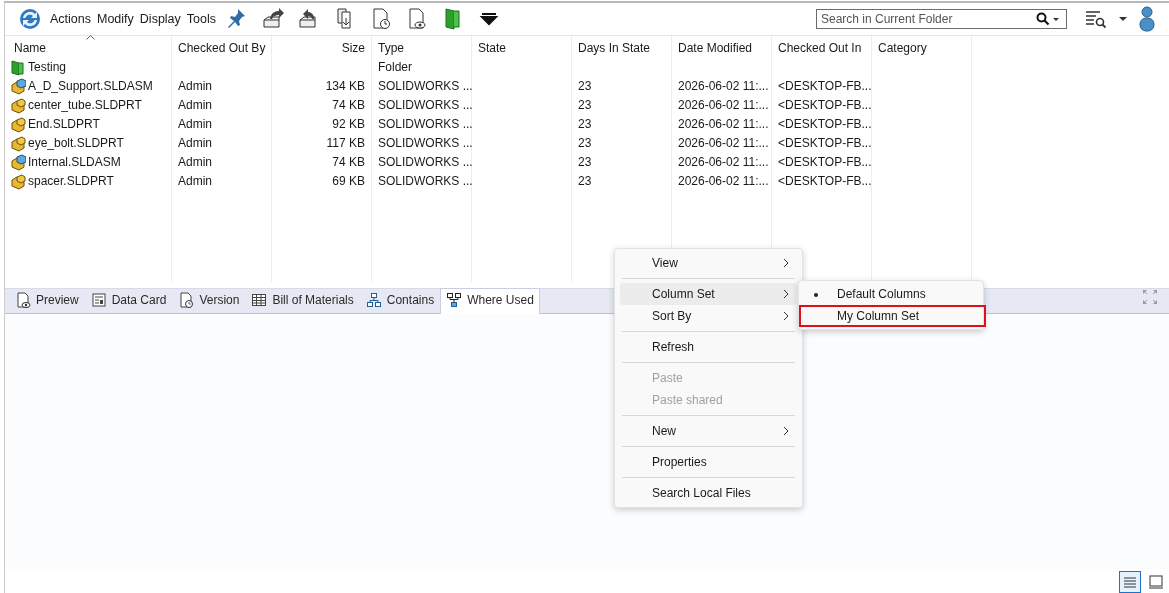  What do you see at coordinates (708, 493) in the screenshot?
I see `menu-item: Search Local Files` at bounding box center [708, 493].